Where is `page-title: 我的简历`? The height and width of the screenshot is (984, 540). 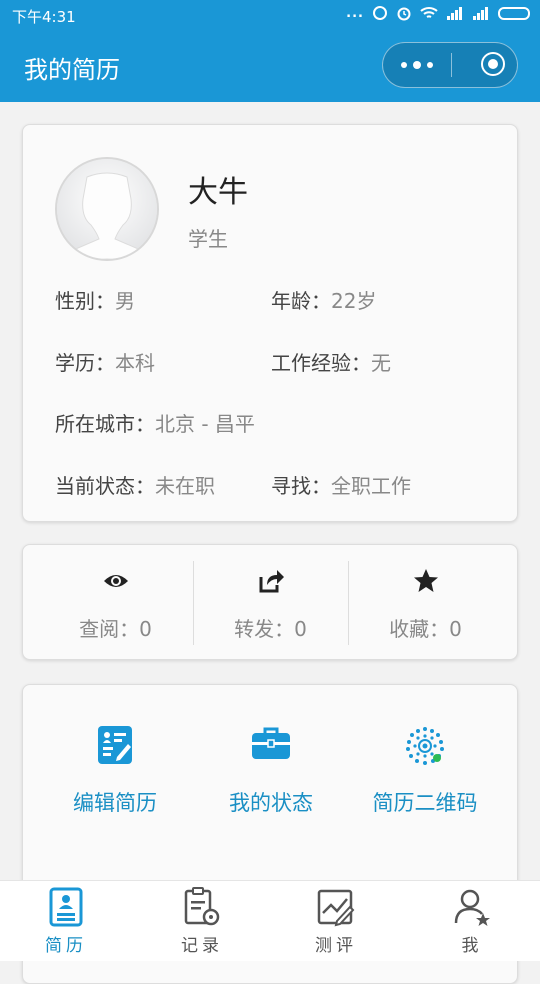
page-title: 我的简历 is located at coordinates (72, 70).